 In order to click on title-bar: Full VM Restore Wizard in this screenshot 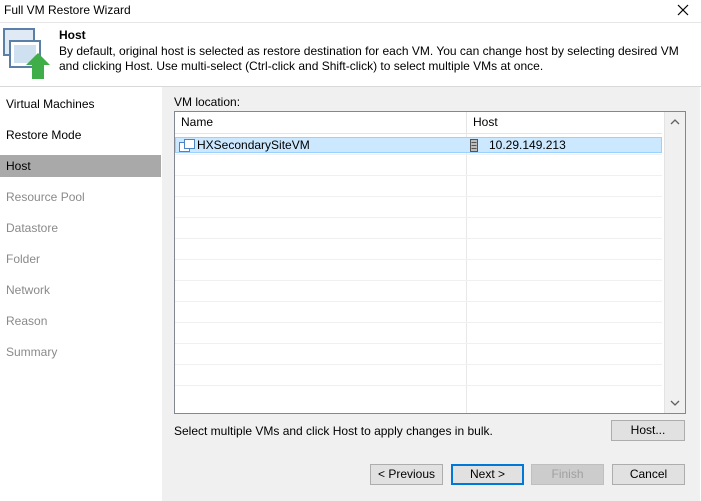, I will do `click(350, 11)`.